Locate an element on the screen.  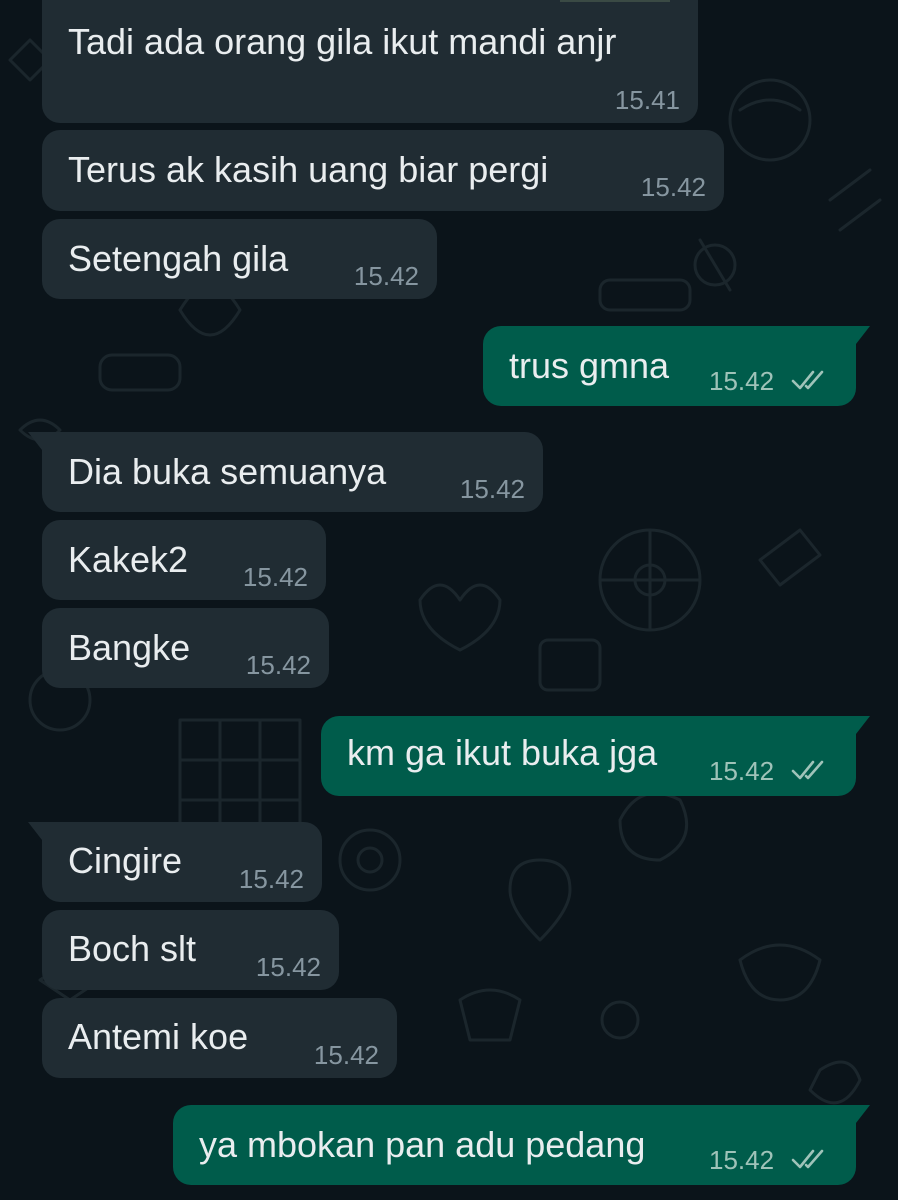
message-text: Cingire is located at coordinates (125, 860).